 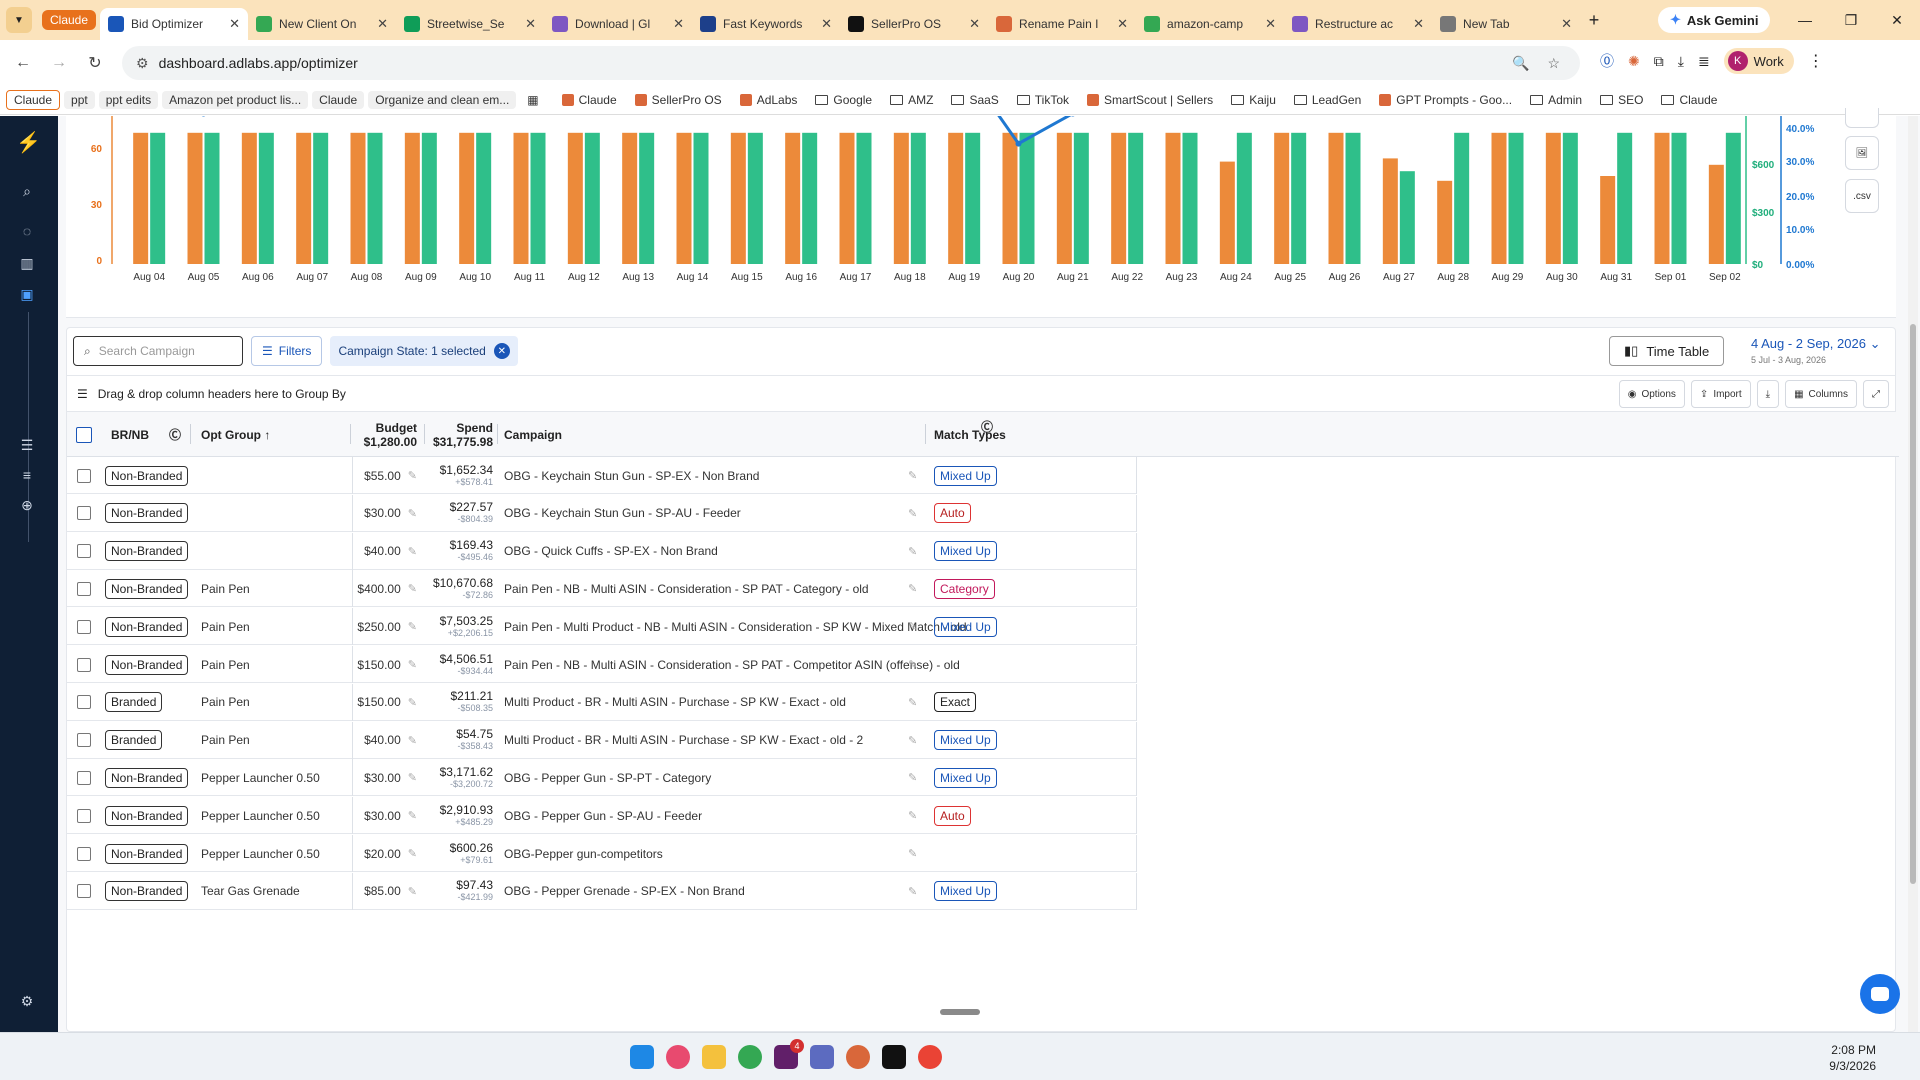 What do you see at coordinates (789, 1054) in the screenshot?
I see `slack-icon: 4` at bounding box center [789, 1054].